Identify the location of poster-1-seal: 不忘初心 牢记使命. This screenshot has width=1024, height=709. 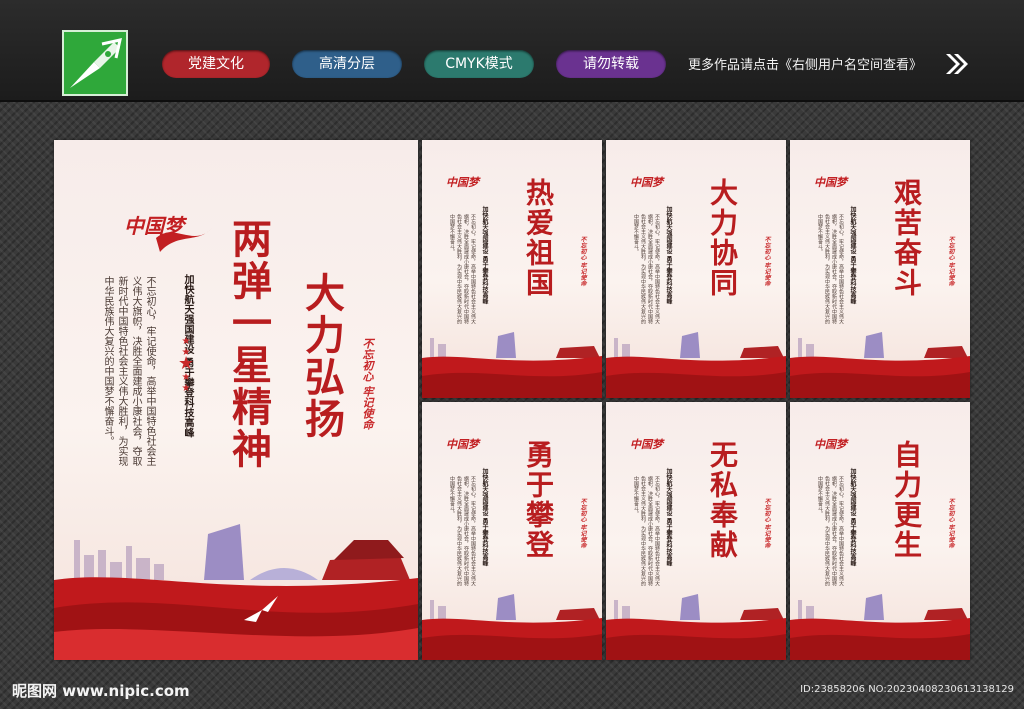
(582, 261).